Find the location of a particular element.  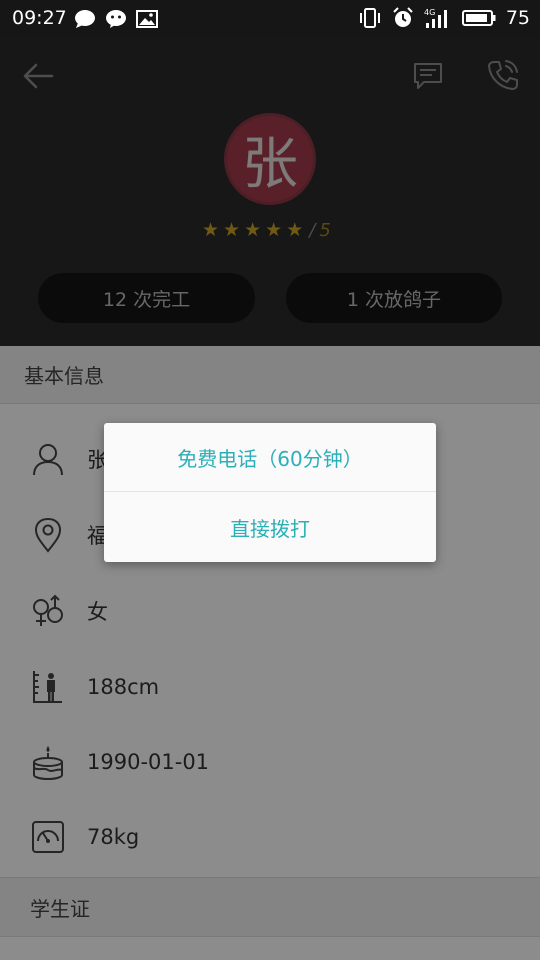

battery-icon is located at coordinates (478, 18).